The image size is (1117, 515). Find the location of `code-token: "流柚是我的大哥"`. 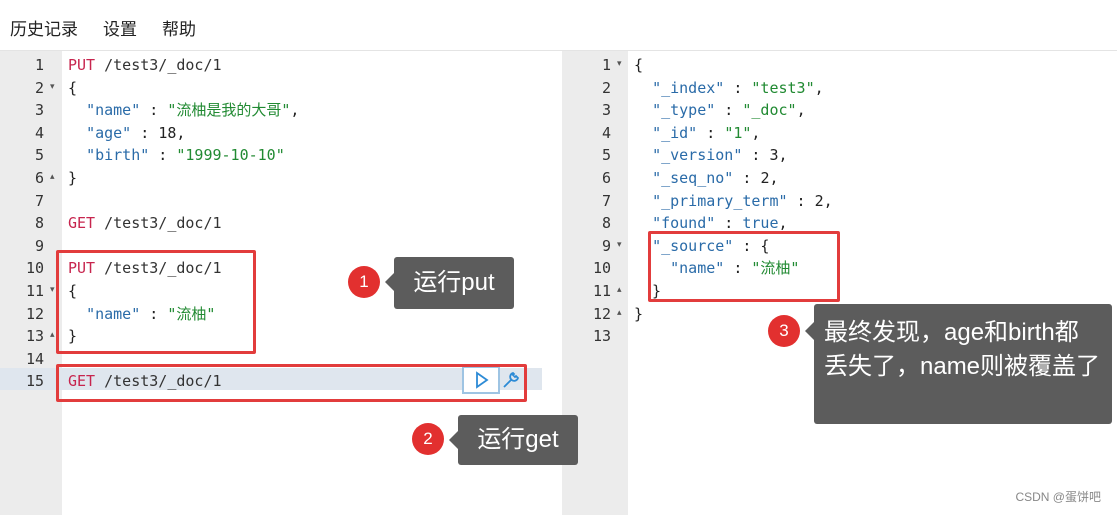

code-token: "流柚是我的大哥" is located at coordinates (229, 110).